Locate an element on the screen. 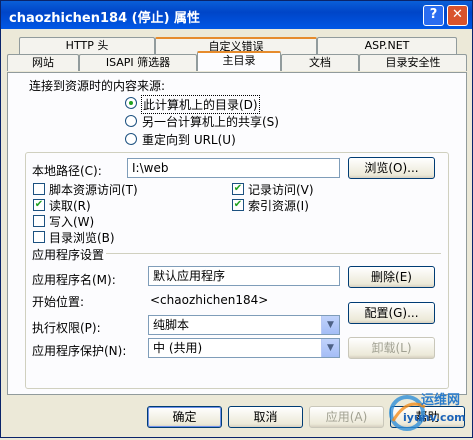 The width and height of the screenshot is (473, 440). cancel-button: 取消 is located at coordinates (265, 417).